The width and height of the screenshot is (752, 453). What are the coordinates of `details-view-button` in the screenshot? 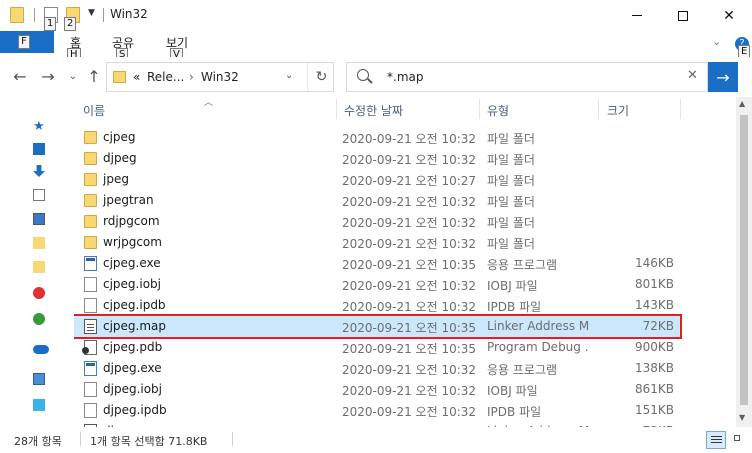 It's located at (716, 440).